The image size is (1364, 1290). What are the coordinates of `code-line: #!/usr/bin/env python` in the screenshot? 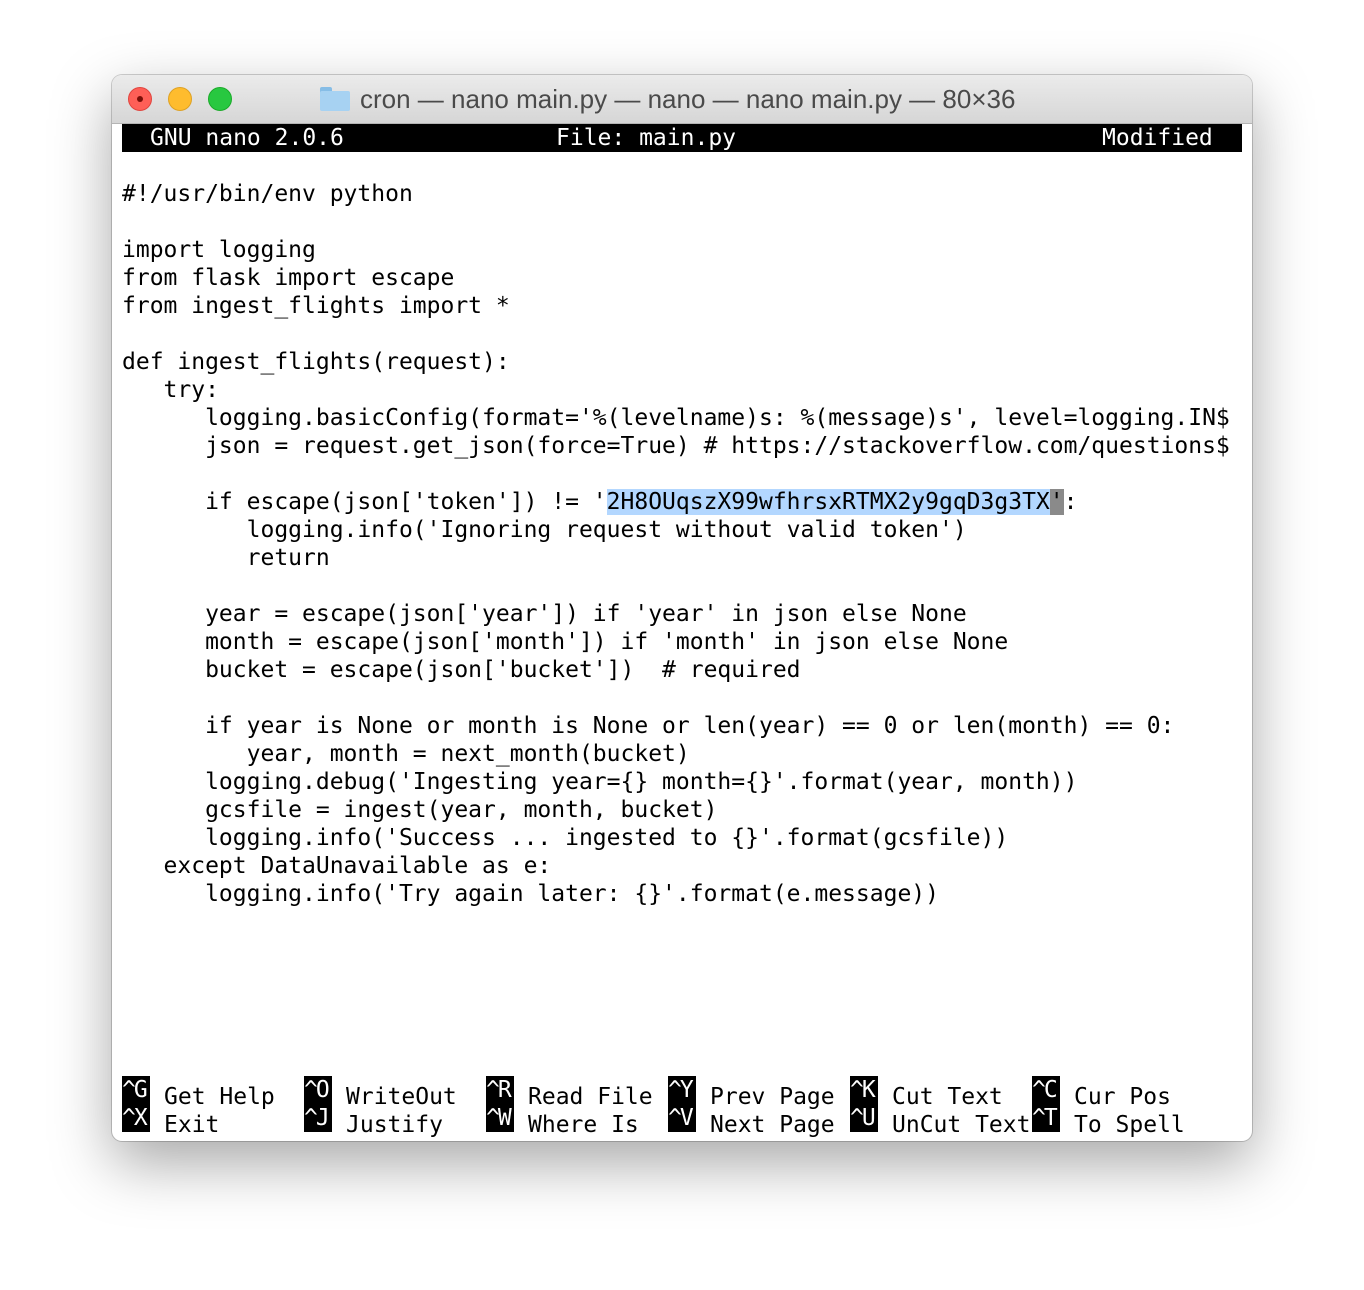 It's located at (267, 194).